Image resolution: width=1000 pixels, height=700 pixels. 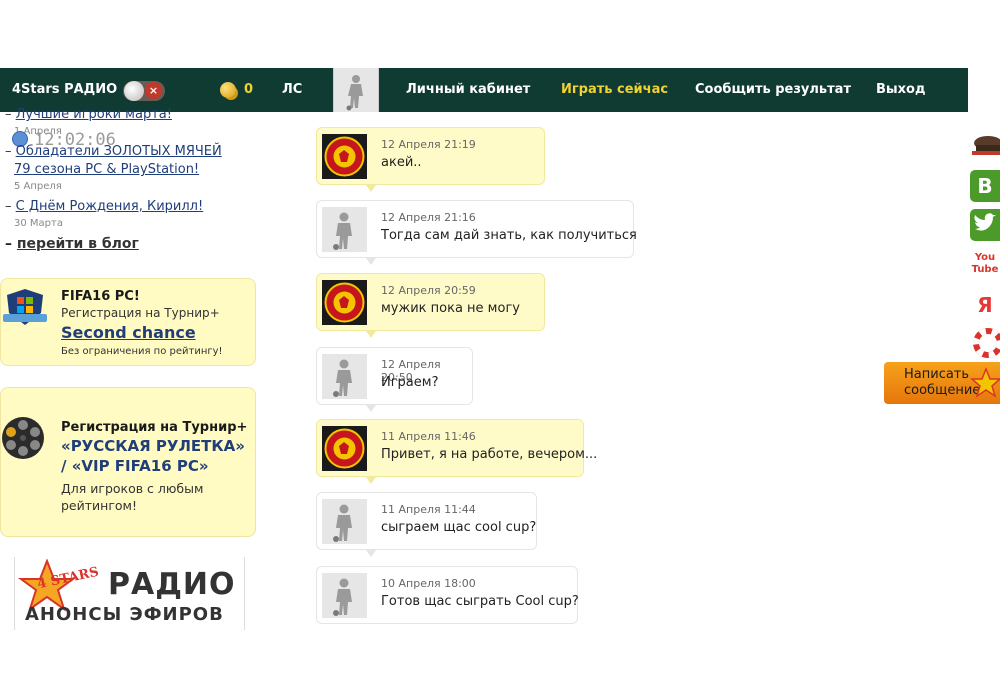 I want to click on logout-link: Выход, so click(x=900, y=90).